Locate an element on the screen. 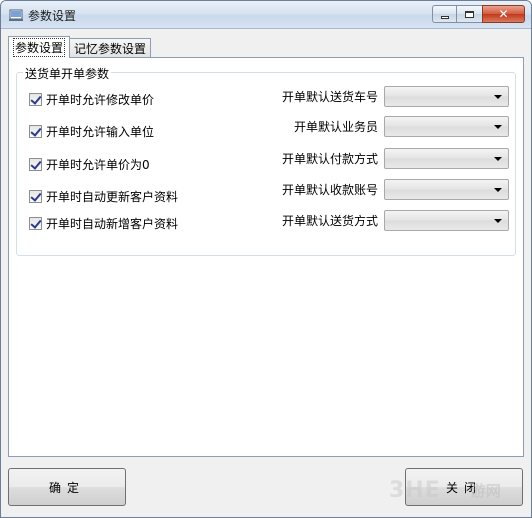 The image size is (532, 518). delivery-method-select is located at coordinates (446, 220).